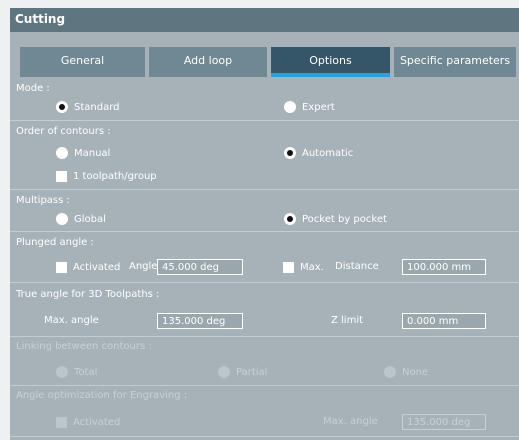  What do you see at coordinates (97, 107) in the screenshot?
I see `mode-standard-label: Standard` at bounding box center [97, 107].